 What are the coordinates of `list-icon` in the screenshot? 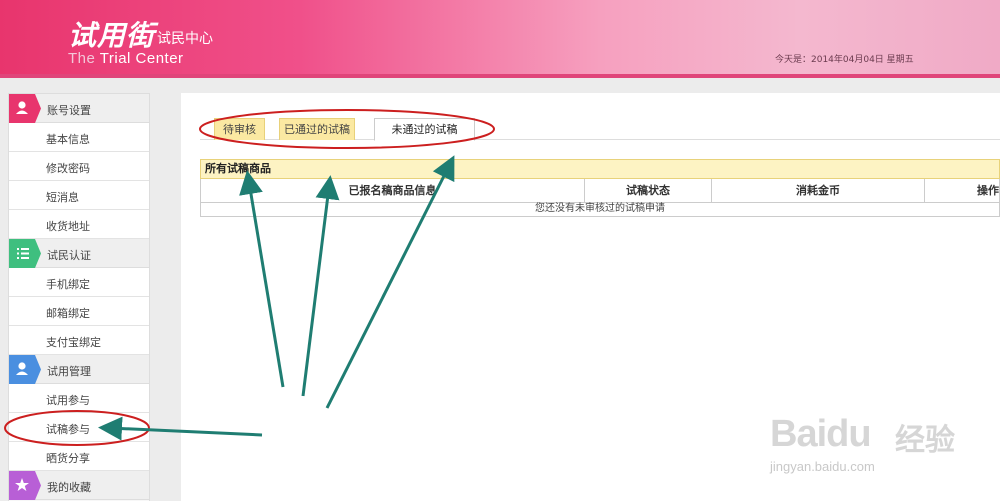 It's located at (25, 253).